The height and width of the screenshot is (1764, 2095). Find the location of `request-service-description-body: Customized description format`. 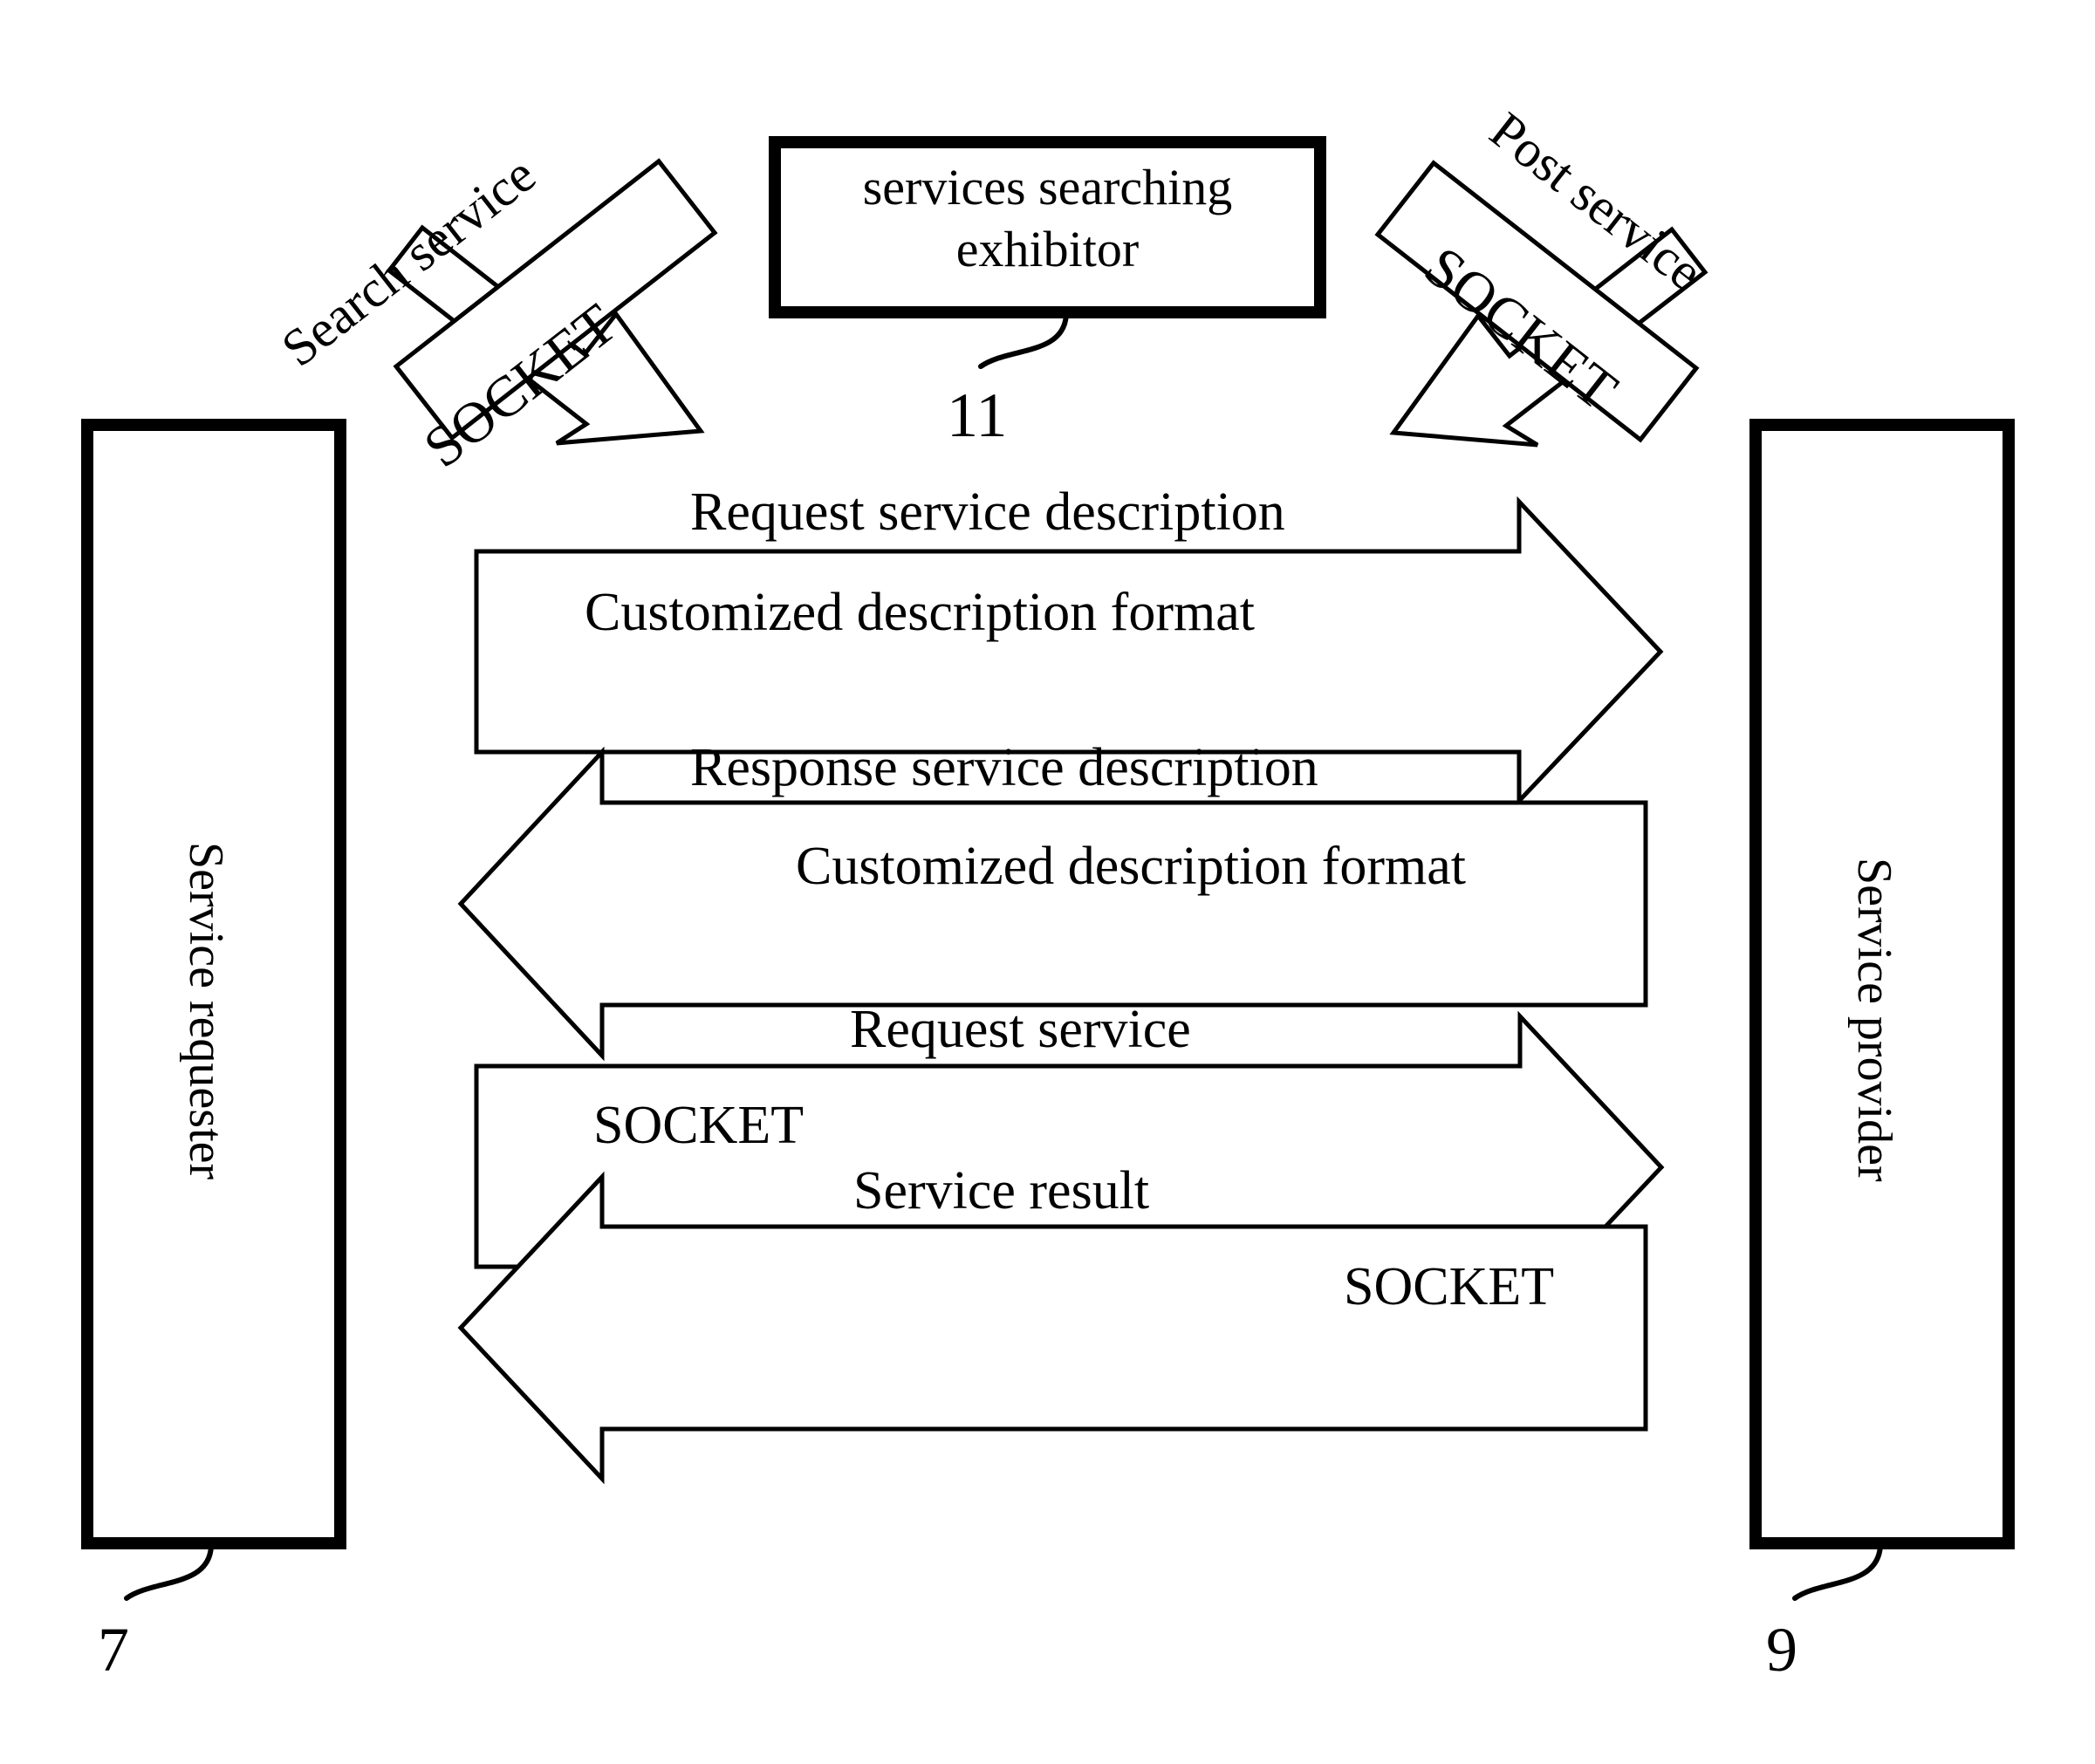

request-service-description-body: Customized description format is located at coordinates (920, 613).